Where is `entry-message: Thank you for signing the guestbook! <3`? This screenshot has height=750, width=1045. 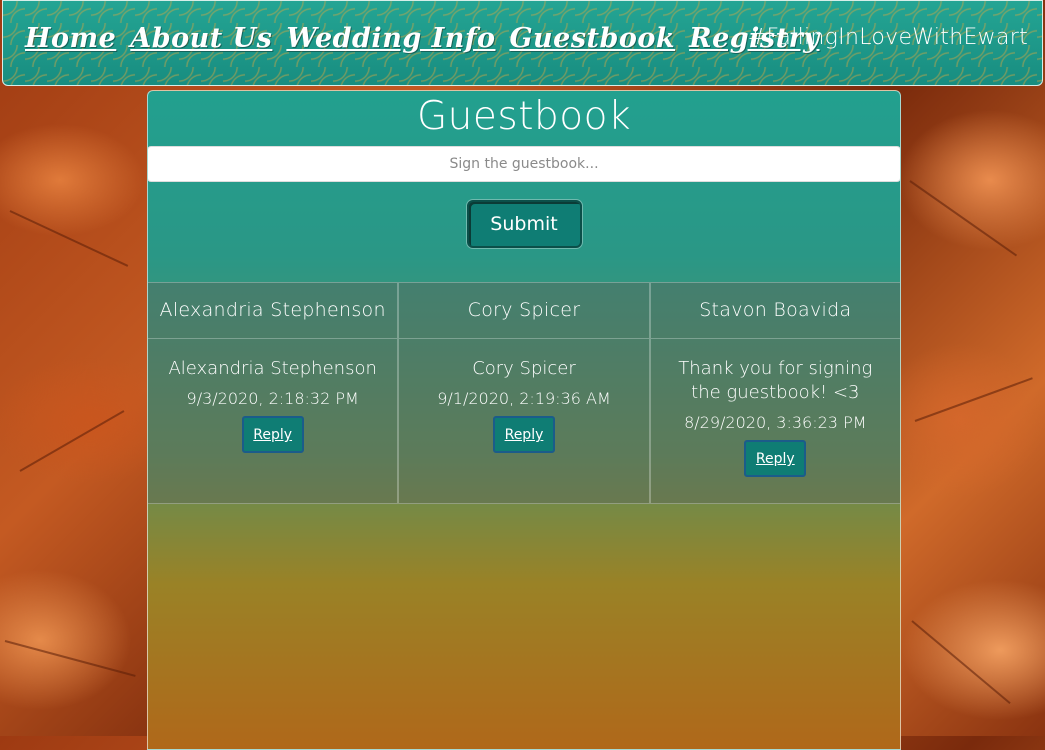 entry-message: Thank you for signing the guestbook! <3 is located at coordinates (775, 380).